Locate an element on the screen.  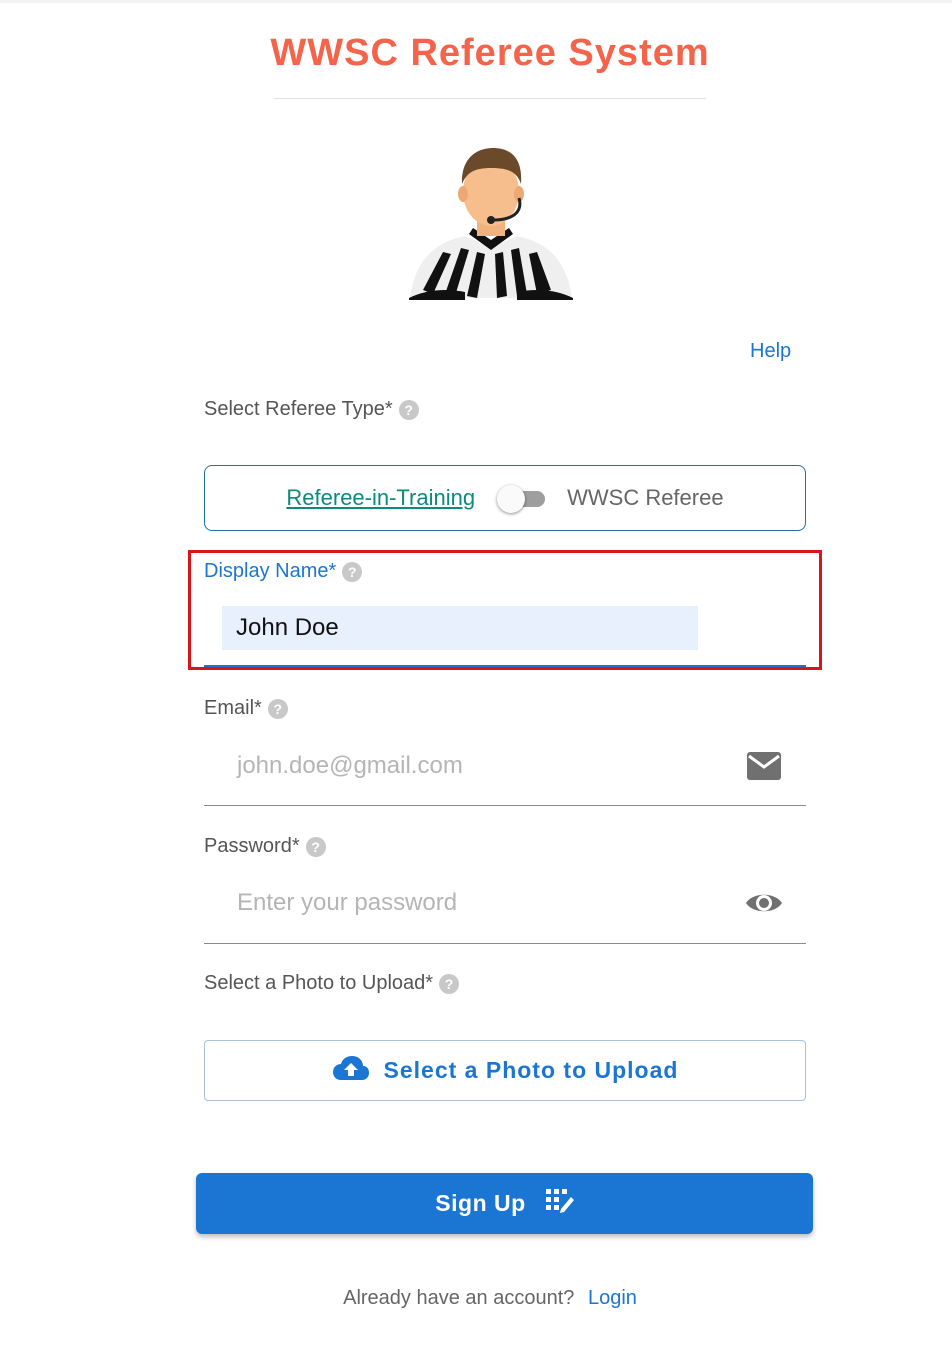
referee-type-label-text: Select Referee Type* is located at coordinates (298, 409).